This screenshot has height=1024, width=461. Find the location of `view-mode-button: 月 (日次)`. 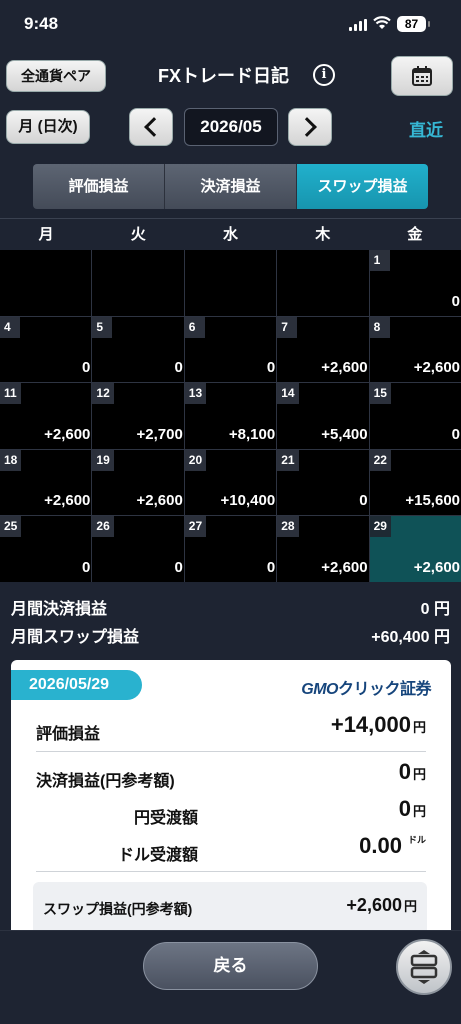

view-mode-button: 月 (日次) is located at coordinates (48, 127).